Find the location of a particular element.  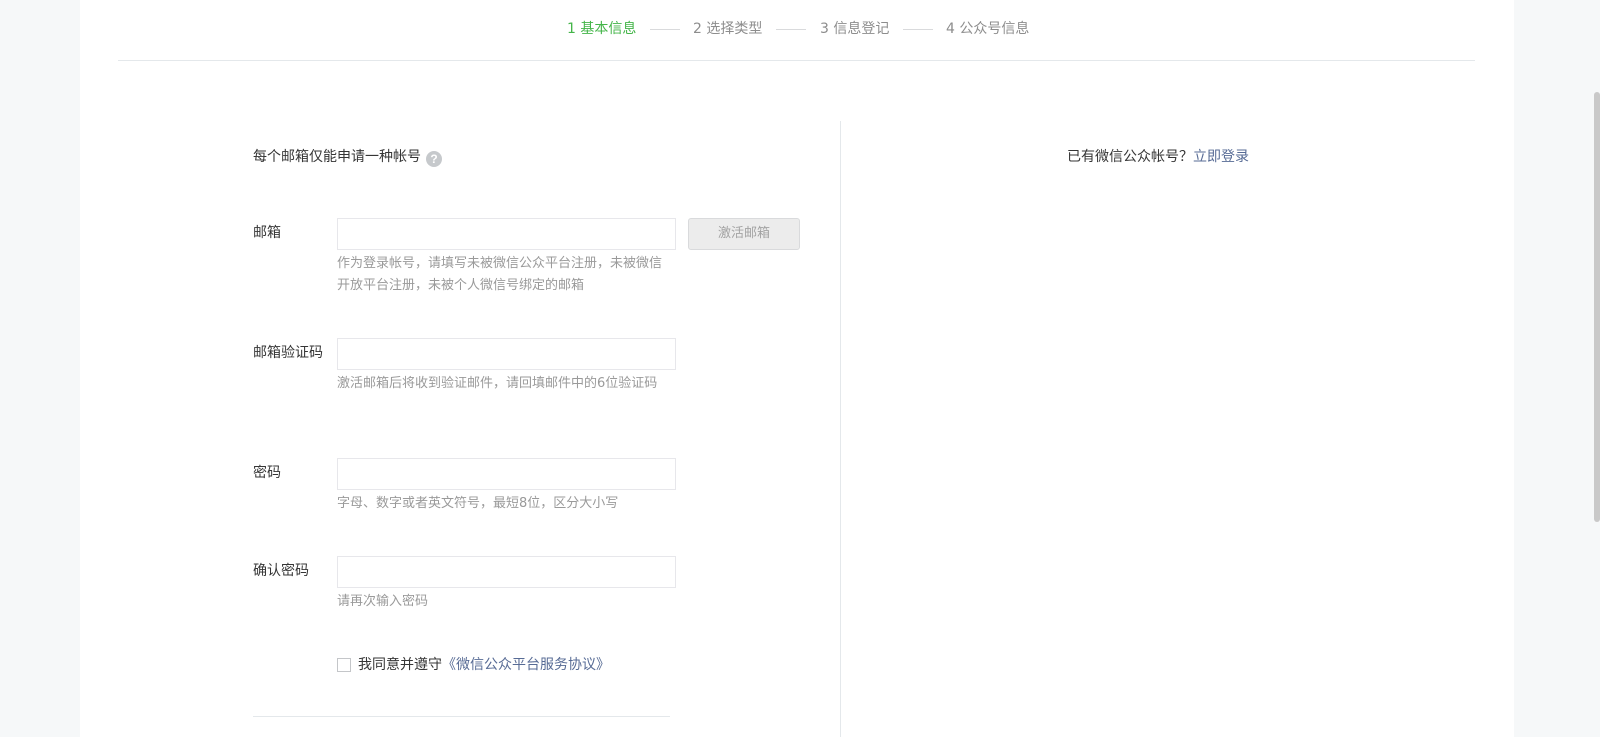

agreement-text: 我同意并遵守 is located at coordinates (400, 665).